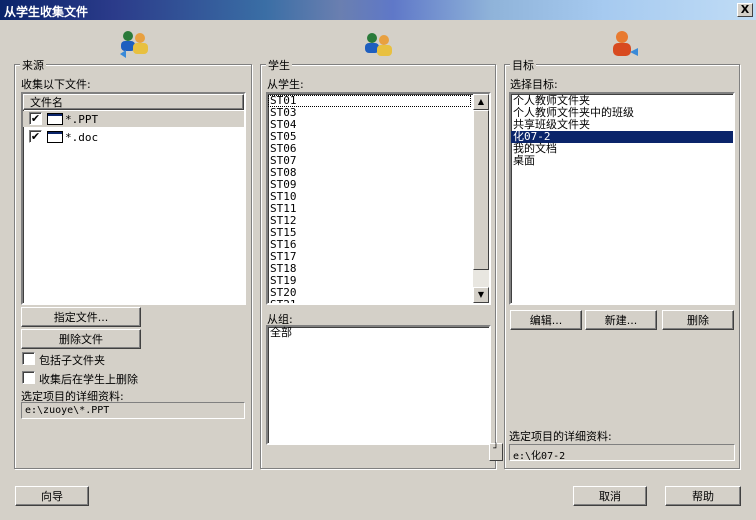  Describe the element at coordinates (28, 358) in the screenshot. I see `include-subfolders-checkbox` at that location.